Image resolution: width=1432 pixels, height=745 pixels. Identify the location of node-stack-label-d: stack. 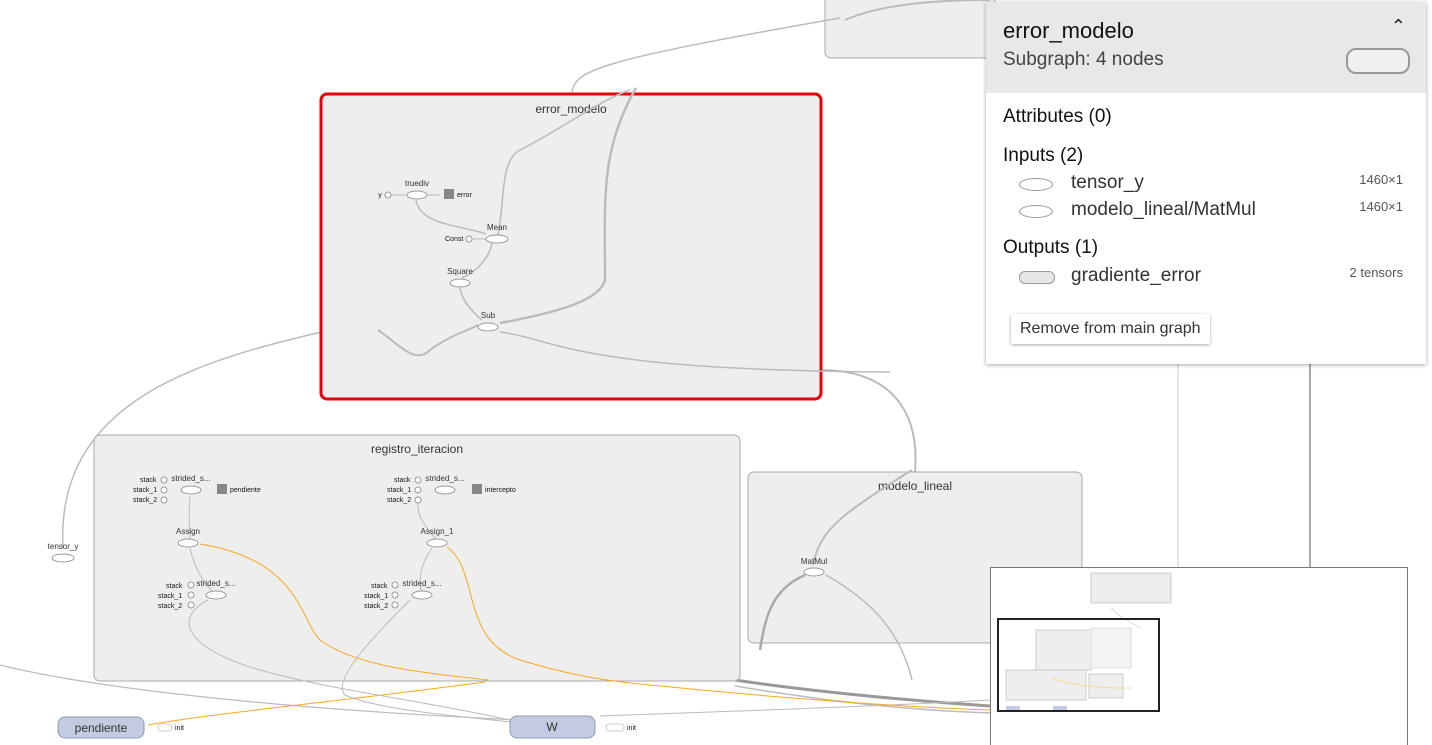
(379, 586).